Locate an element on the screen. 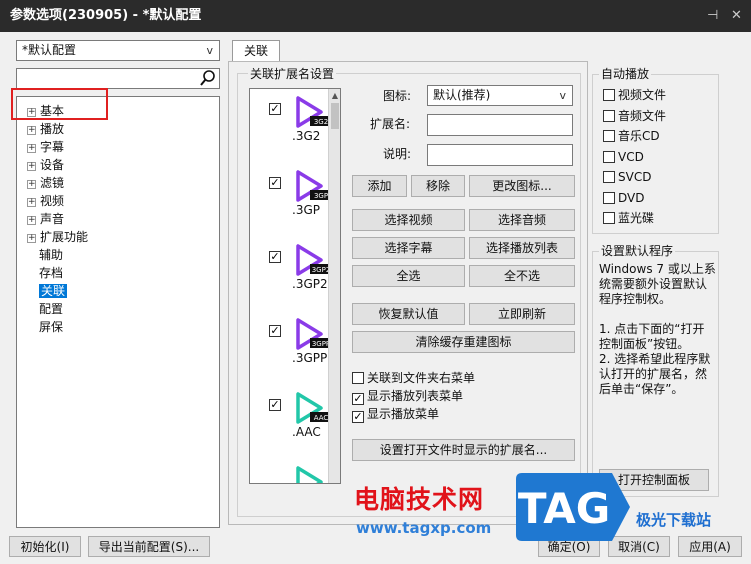 This screenshot has width=751, height=564. assoc-group-label: 关联扩展名设置 is located at coordinates (292, 74).